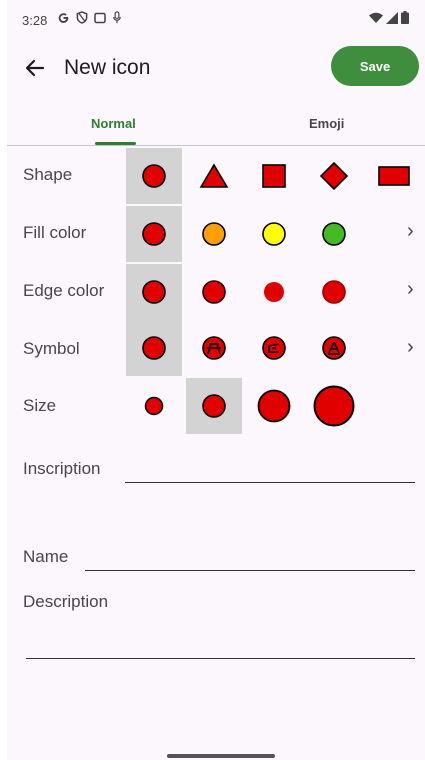  What do you see at coordinates (46, 556) in the screenshot?
I see `name-label: Name` at bounding box center [46, 556].